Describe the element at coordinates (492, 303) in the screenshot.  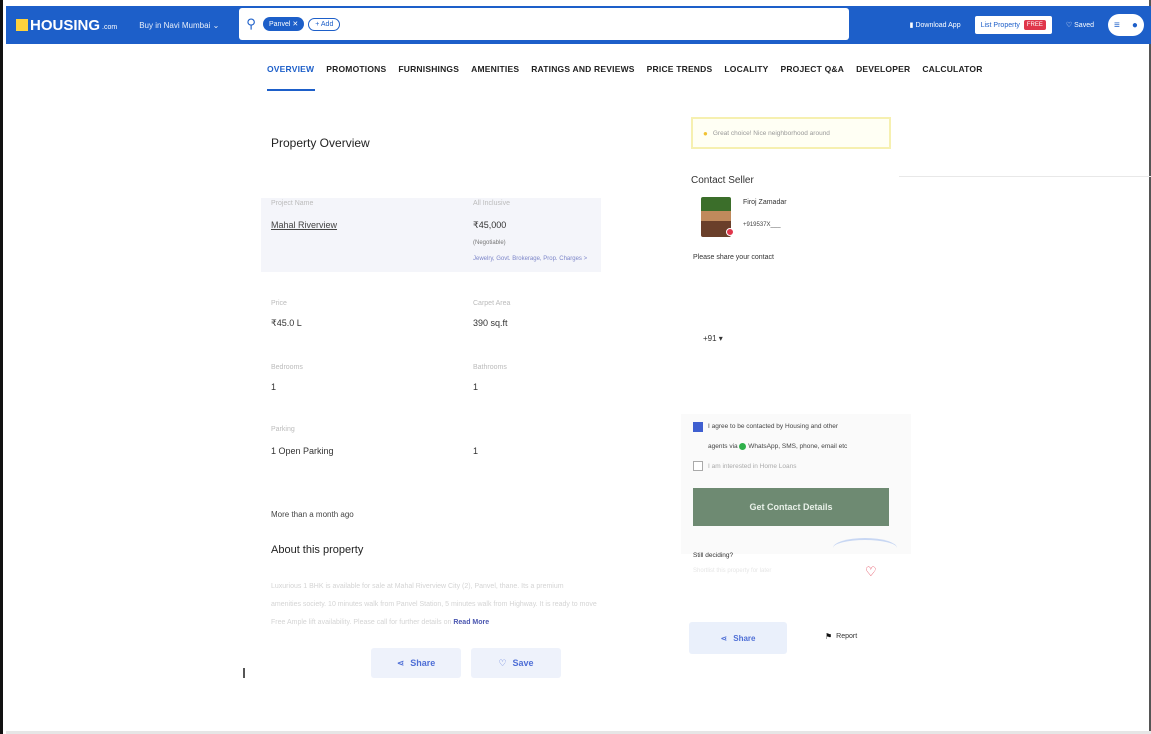
I see `carpet-area-label: Carpet Area` at that location.